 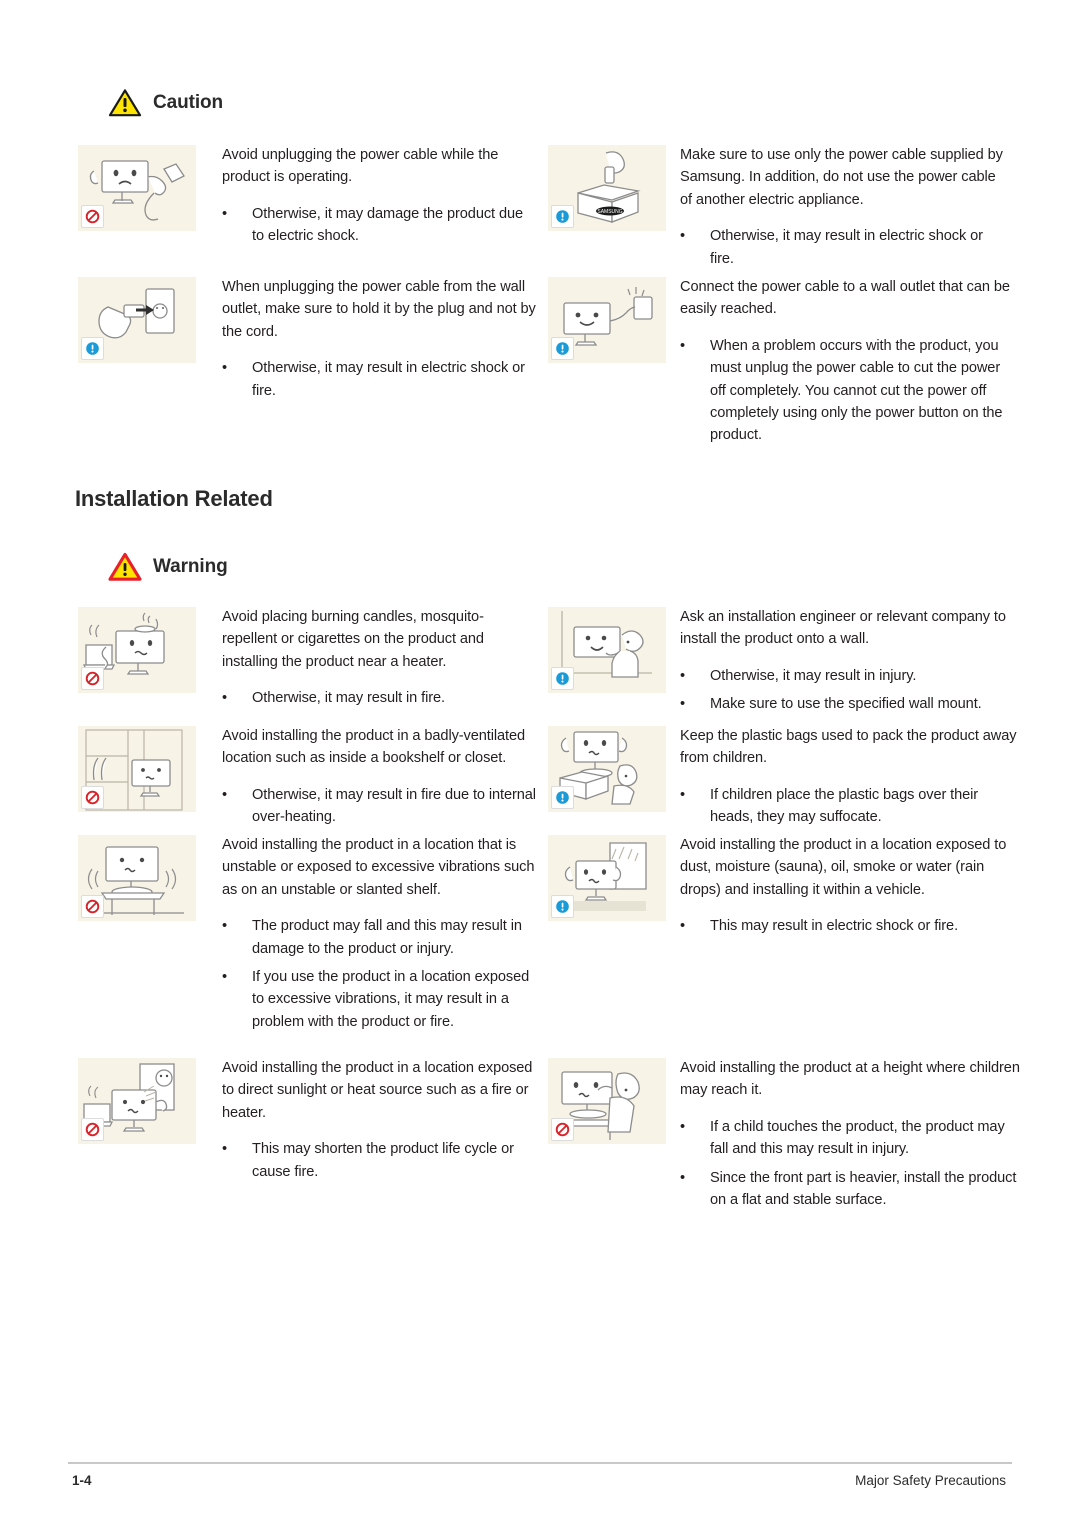 What do you see at coordinates (137, 188) in the screenshot?
I see `illustration-monitor-unplugging-power-cable` at bounding box center [137, 188].